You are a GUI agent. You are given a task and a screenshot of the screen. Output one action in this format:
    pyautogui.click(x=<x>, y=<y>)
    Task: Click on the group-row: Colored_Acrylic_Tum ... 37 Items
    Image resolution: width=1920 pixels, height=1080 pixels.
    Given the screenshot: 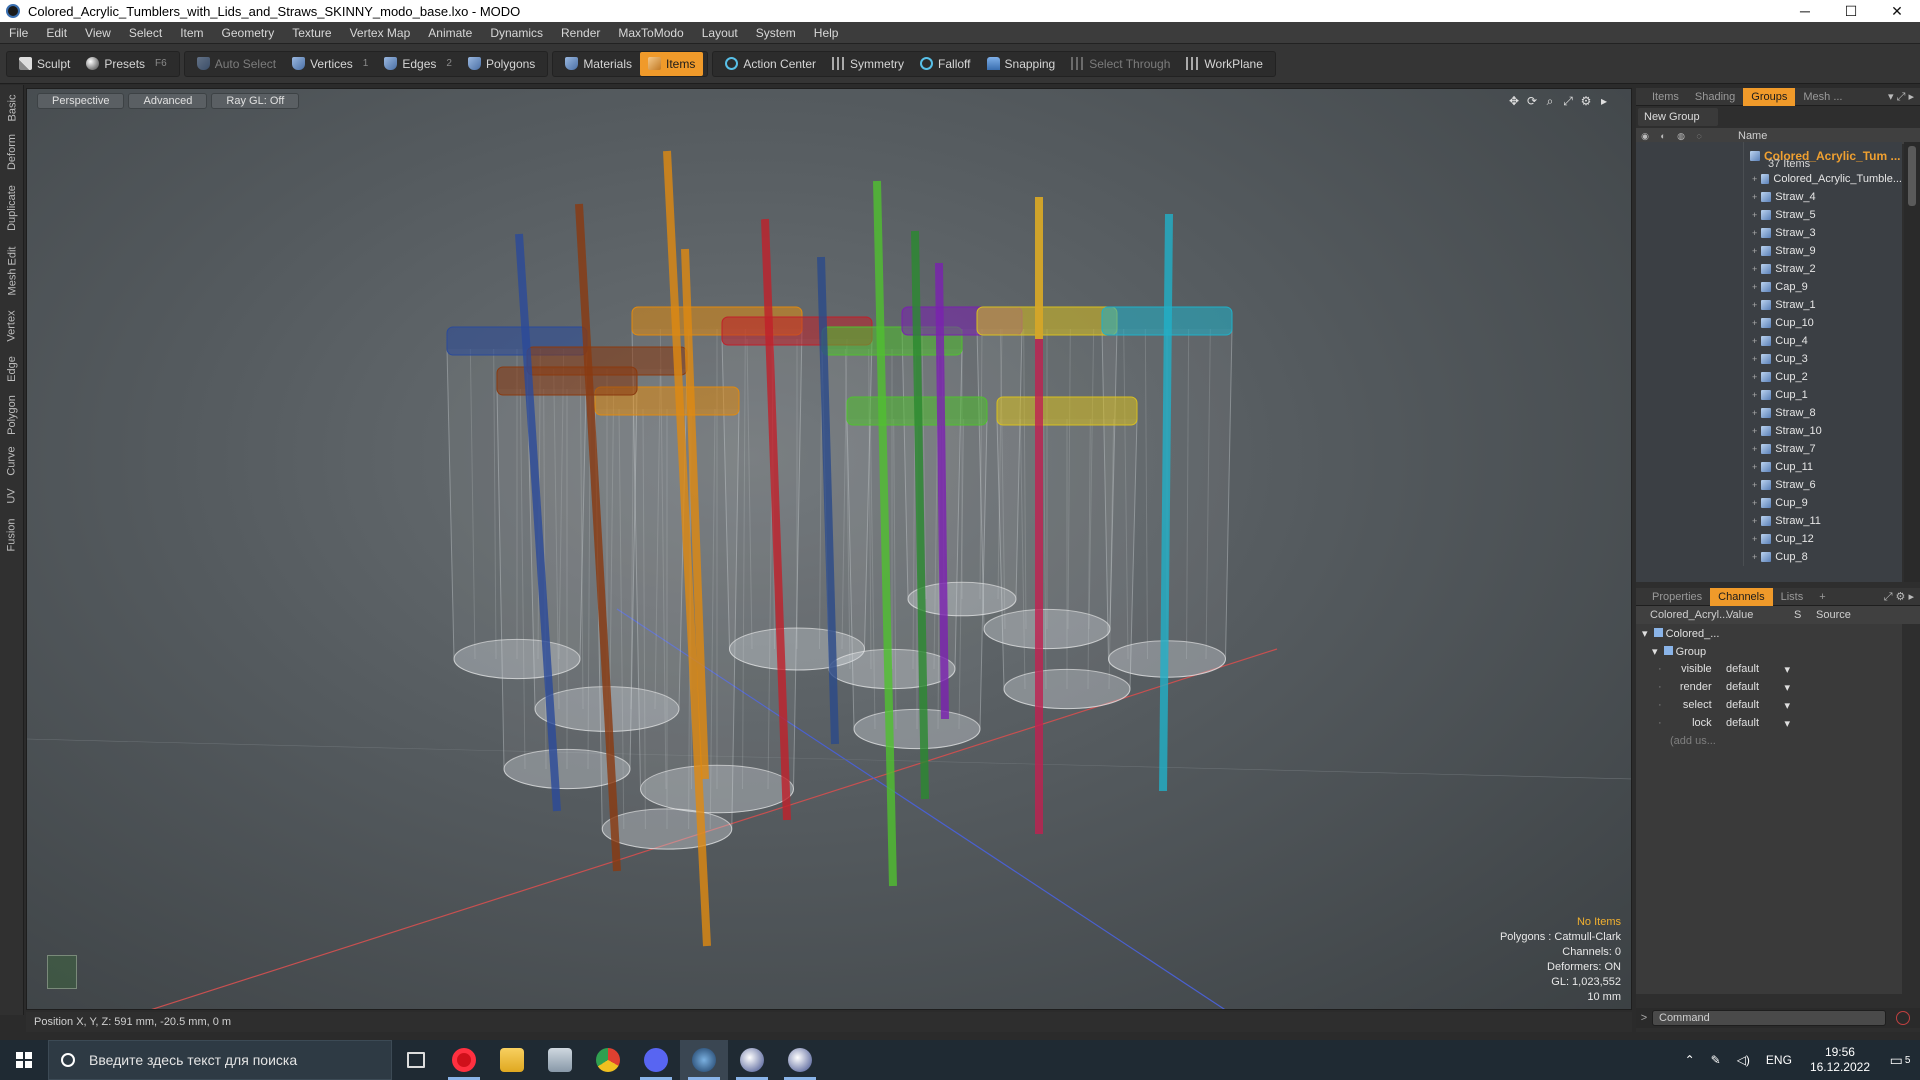 What is the action you would take?
    pyautogui.click(x=1769, y=156)
    